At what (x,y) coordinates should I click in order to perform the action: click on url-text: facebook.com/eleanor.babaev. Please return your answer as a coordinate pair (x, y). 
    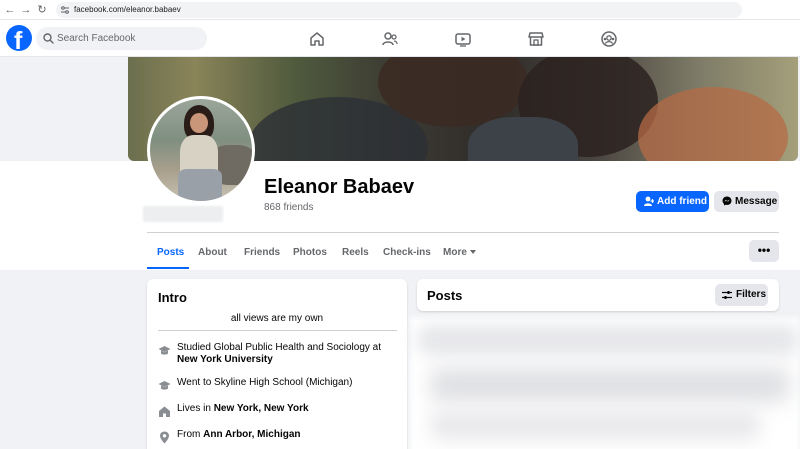
    Looking at the image, I should click on (127, 9).